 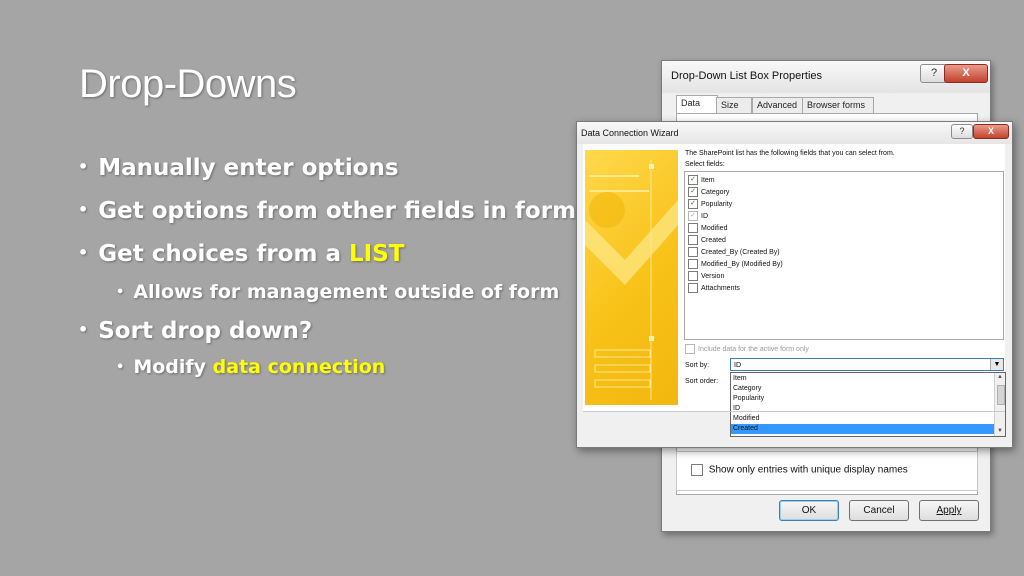 I want to click on field-item: ✓ ID, so click(x=698, y=216).